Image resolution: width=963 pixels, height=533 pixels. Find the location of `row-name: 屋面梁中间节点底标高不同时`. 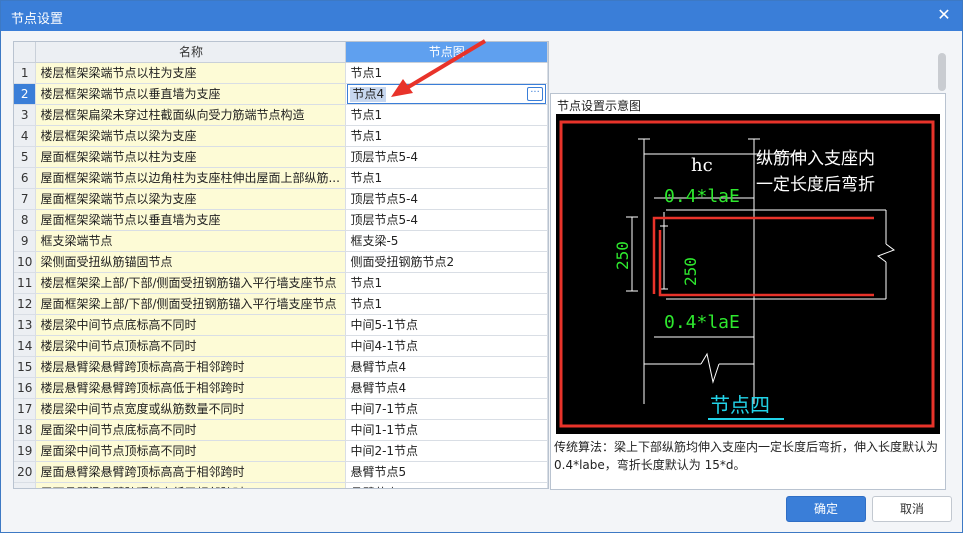

row-name: 屋面梁中间节点底标高不同时 is located at coordinates (191, 430).